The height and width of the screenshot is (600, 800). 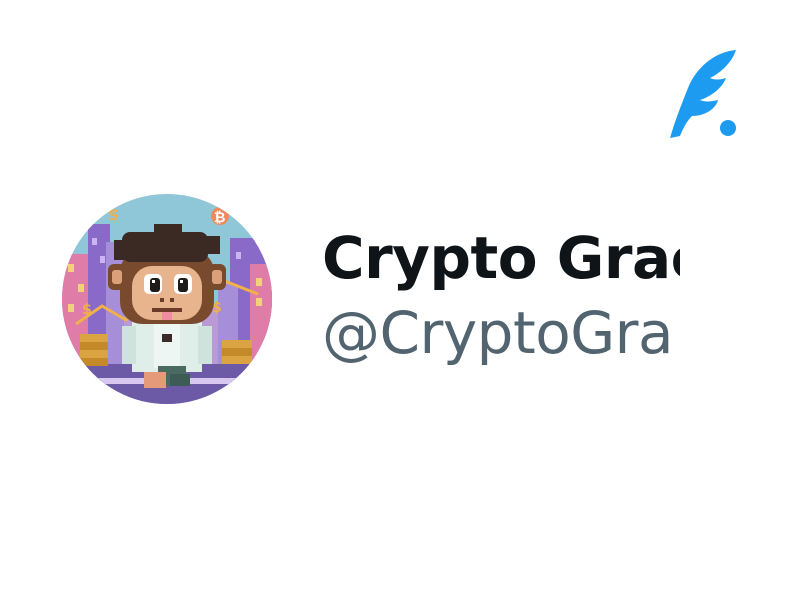 What do you see at coordinates (219, 218) in the screenshot?
I see `bitcoin-sign: ₿` at bounding box center [219, 218].